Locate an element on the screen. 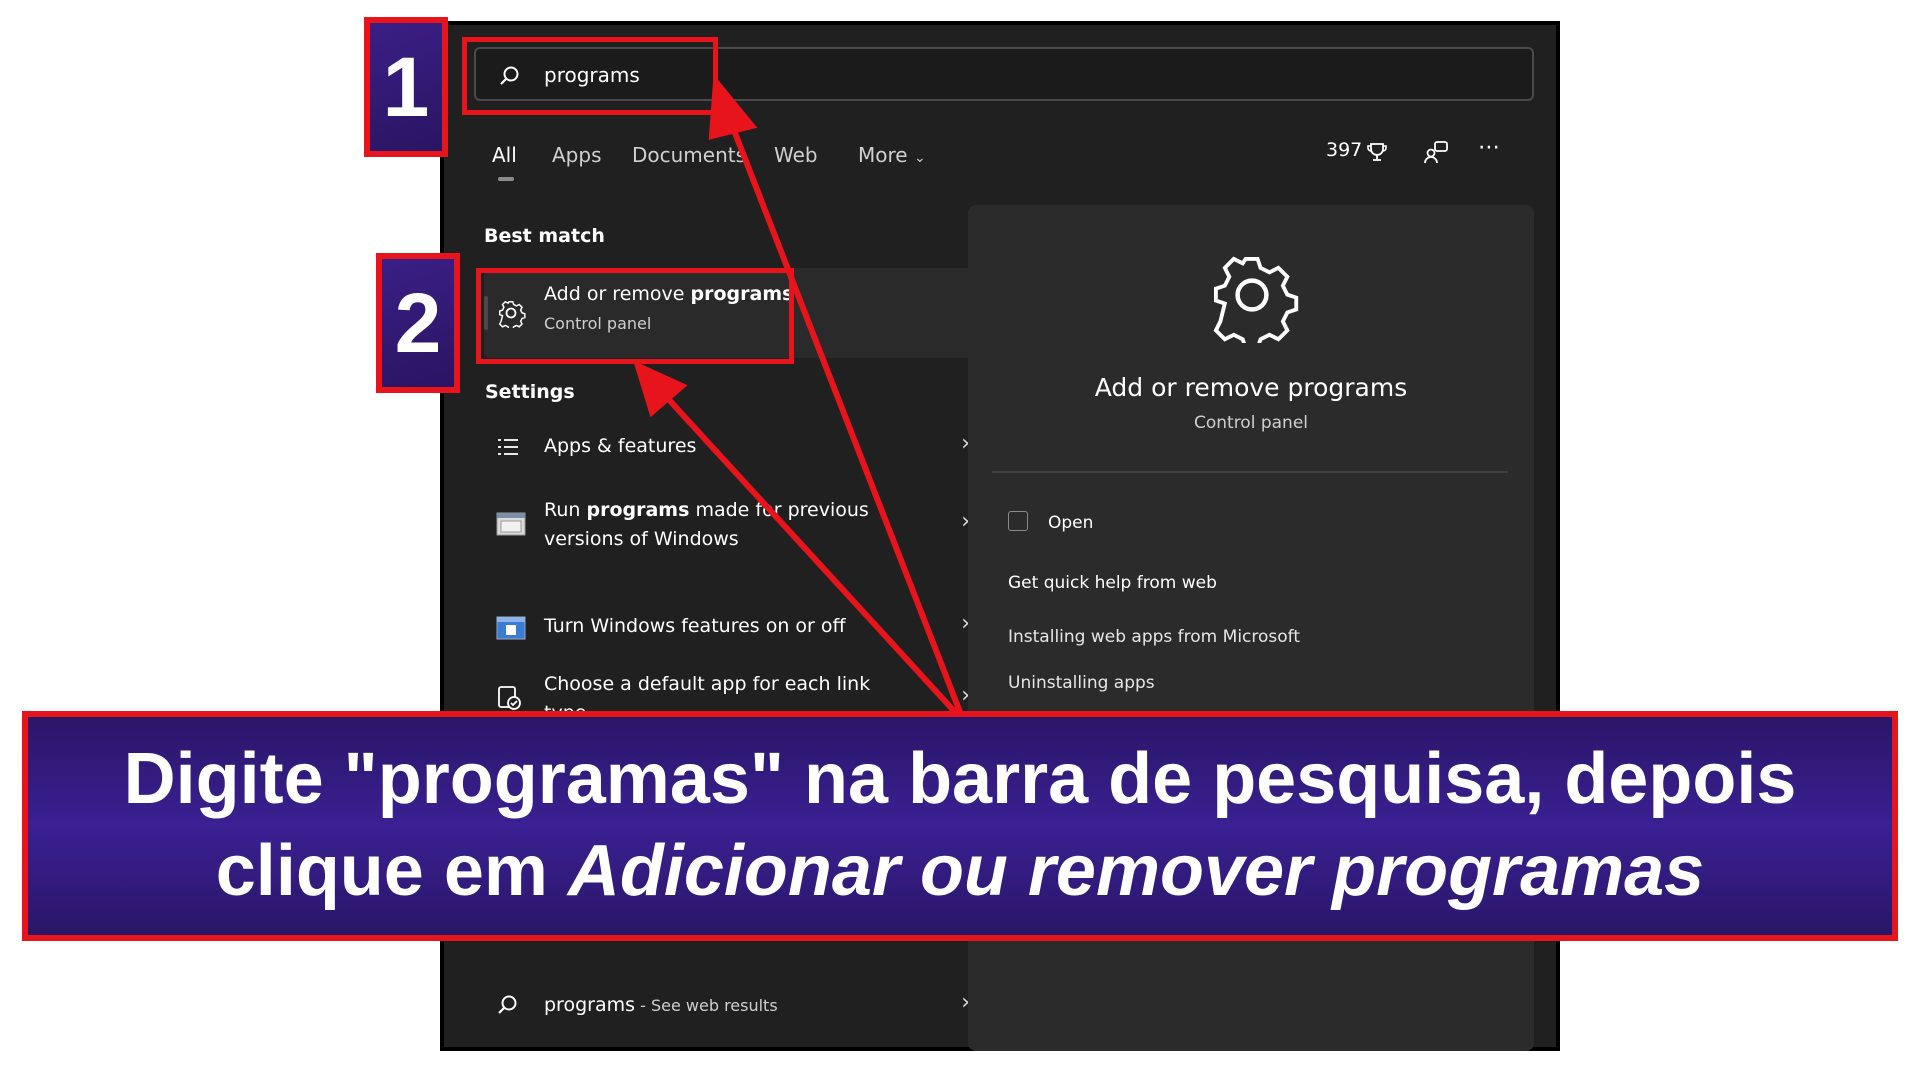 Image resolution: width=1919 pixels, height=1079 pixels. more-icon: ⋯ is located at coordinates (1489, 147).